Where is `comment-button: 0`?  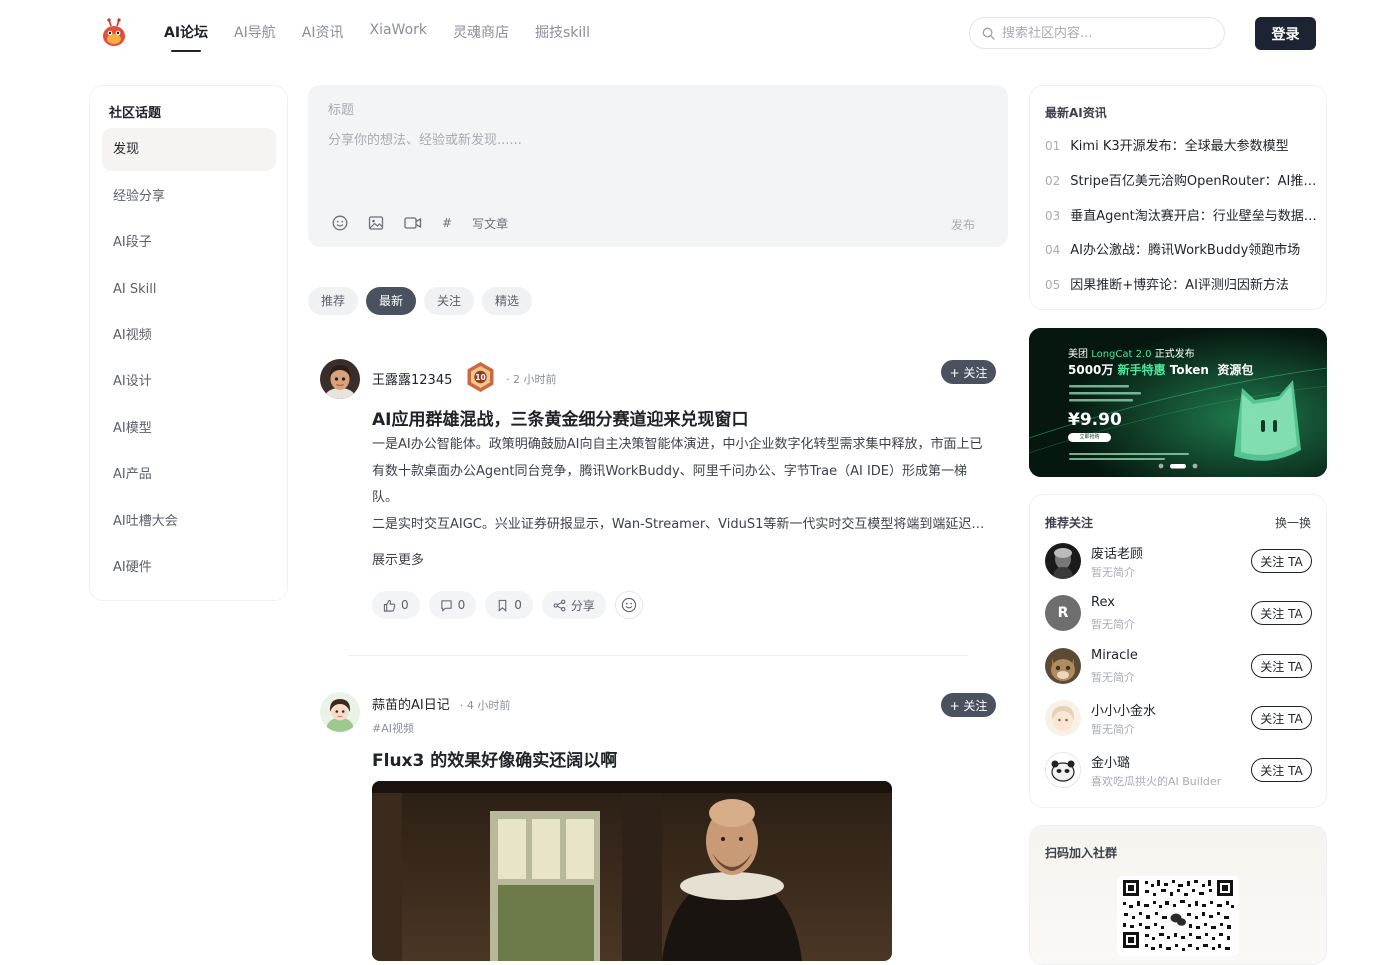 comment-button: 0 is located at coordinates (452, 605).